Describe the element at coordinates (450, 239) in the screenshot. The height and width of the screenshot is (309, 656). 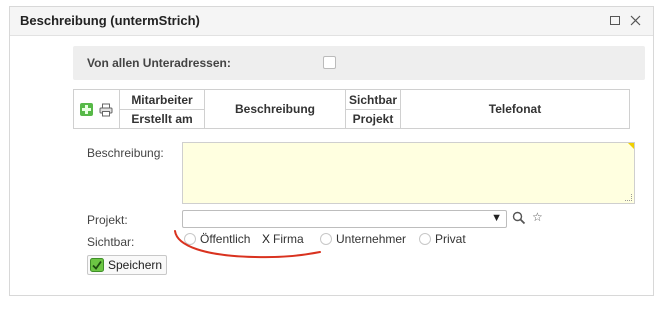
I see `radio-label: Privat` at that location.